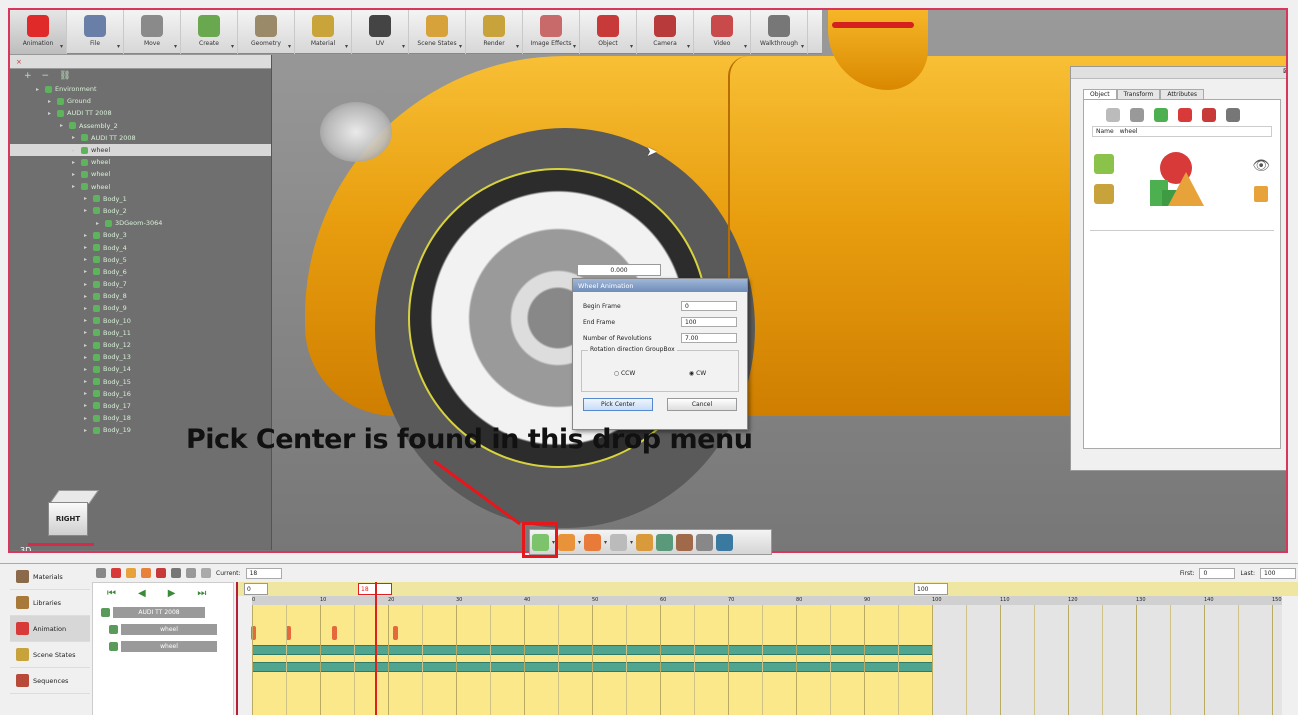 This screenshot has width=1298, height=715. What do you see at coordinates (705, 542) in the screenshot?
I see `display-mode-icon` at bounding box center [705, 542].